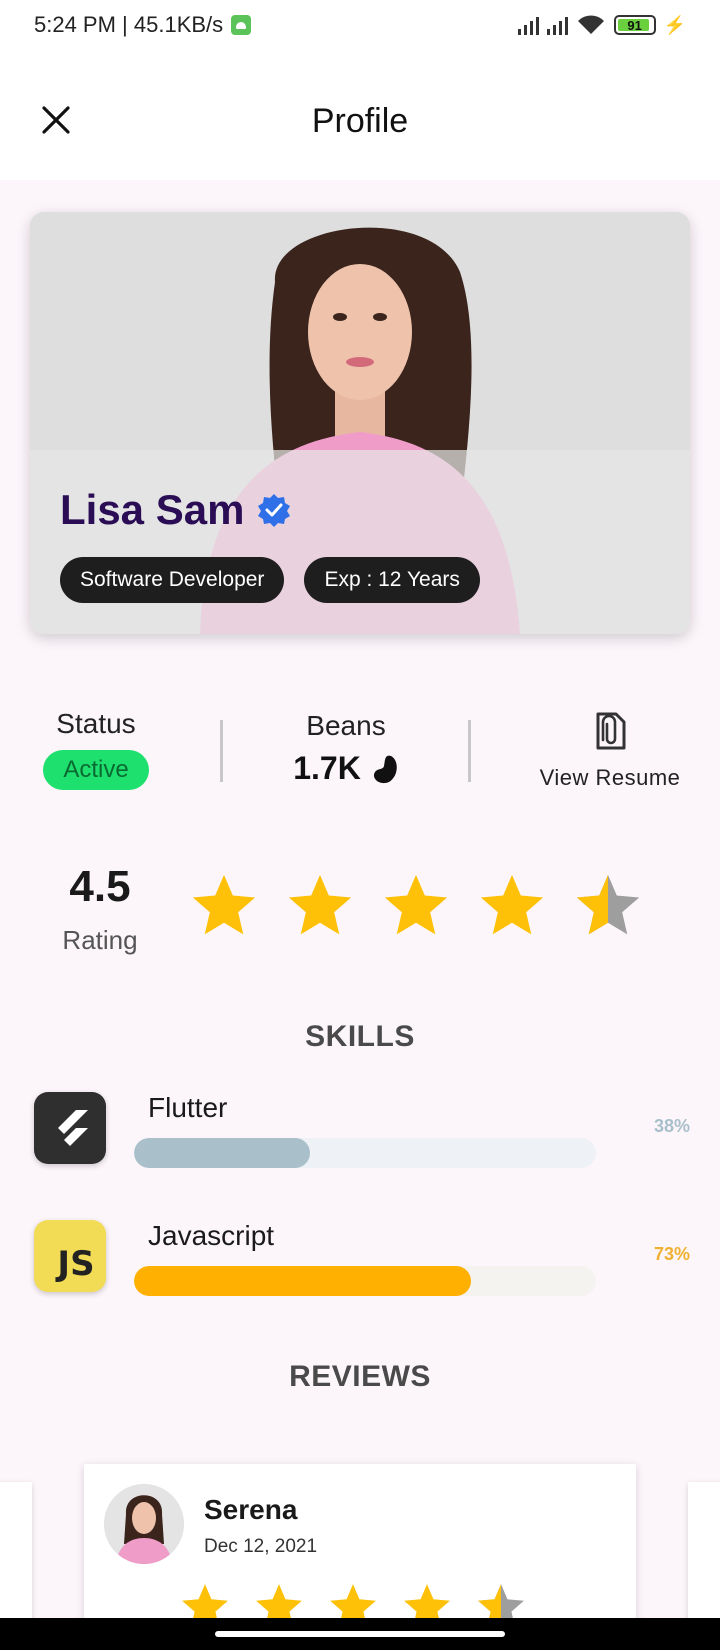  Describe the element at coordinates (261, 1546) in the screenshot. I see `review-date: Dec 12, 2021` at that location.